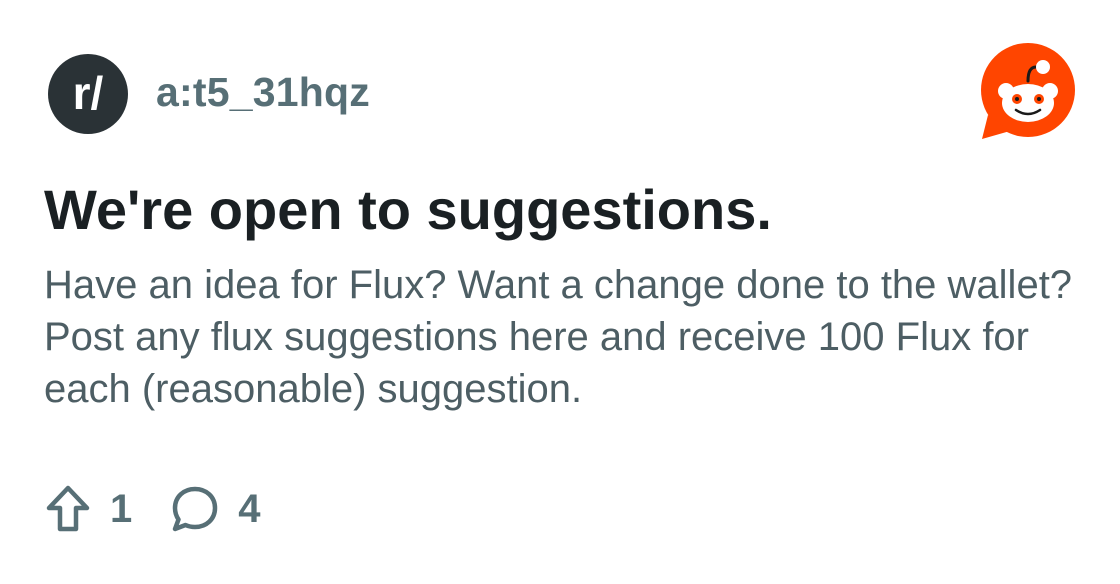 The width and height of the screenshot is (1120, 584). I want to click on subreddit-r-slash-icon: r/, so click(88, 93).